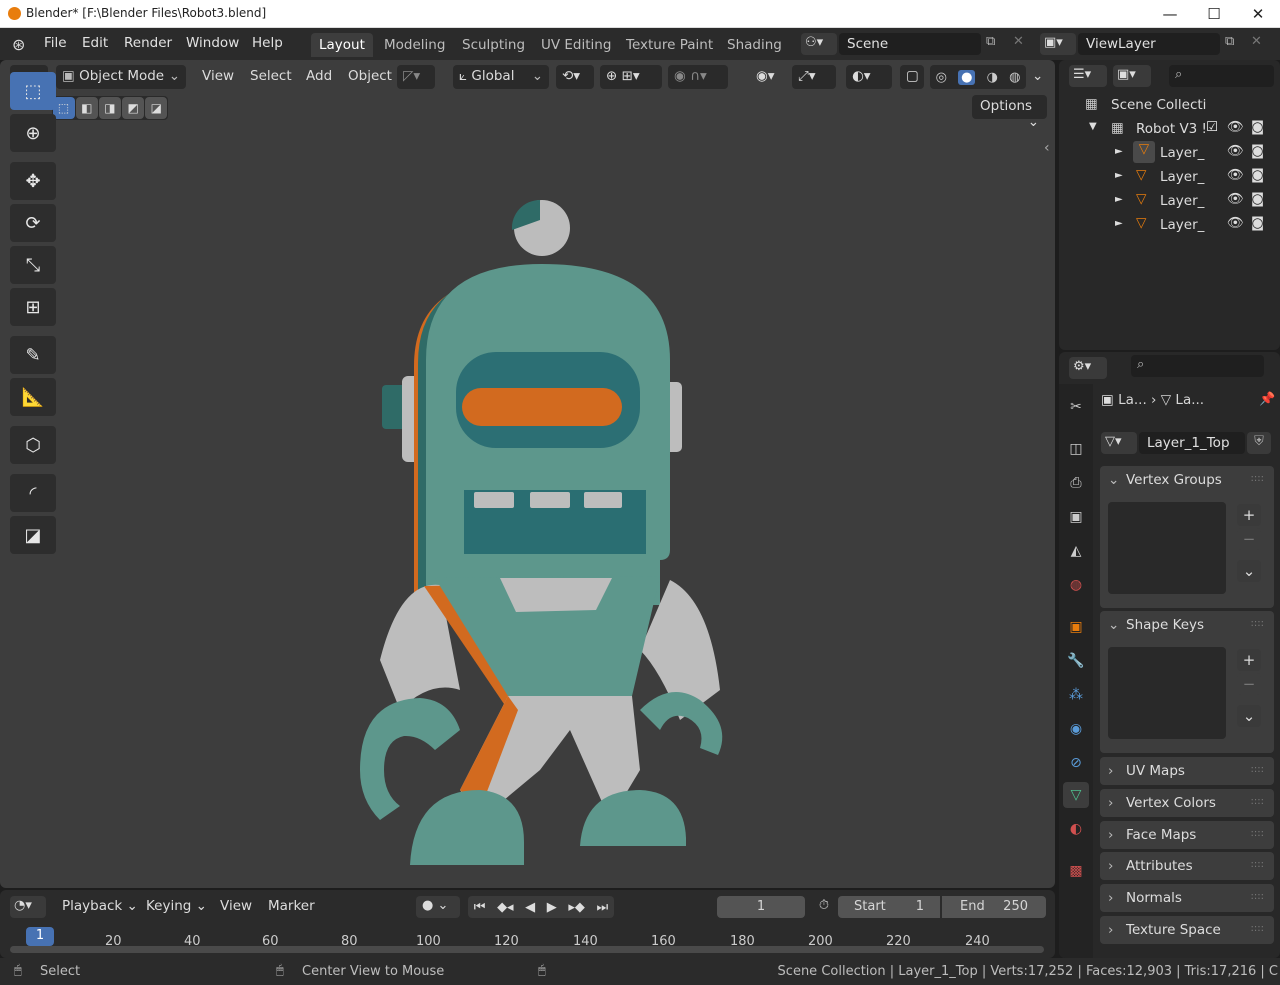  Describe the element at coordinates (33, 181) in the screenshot. I see `move-tool-icon: ✥` at that location.